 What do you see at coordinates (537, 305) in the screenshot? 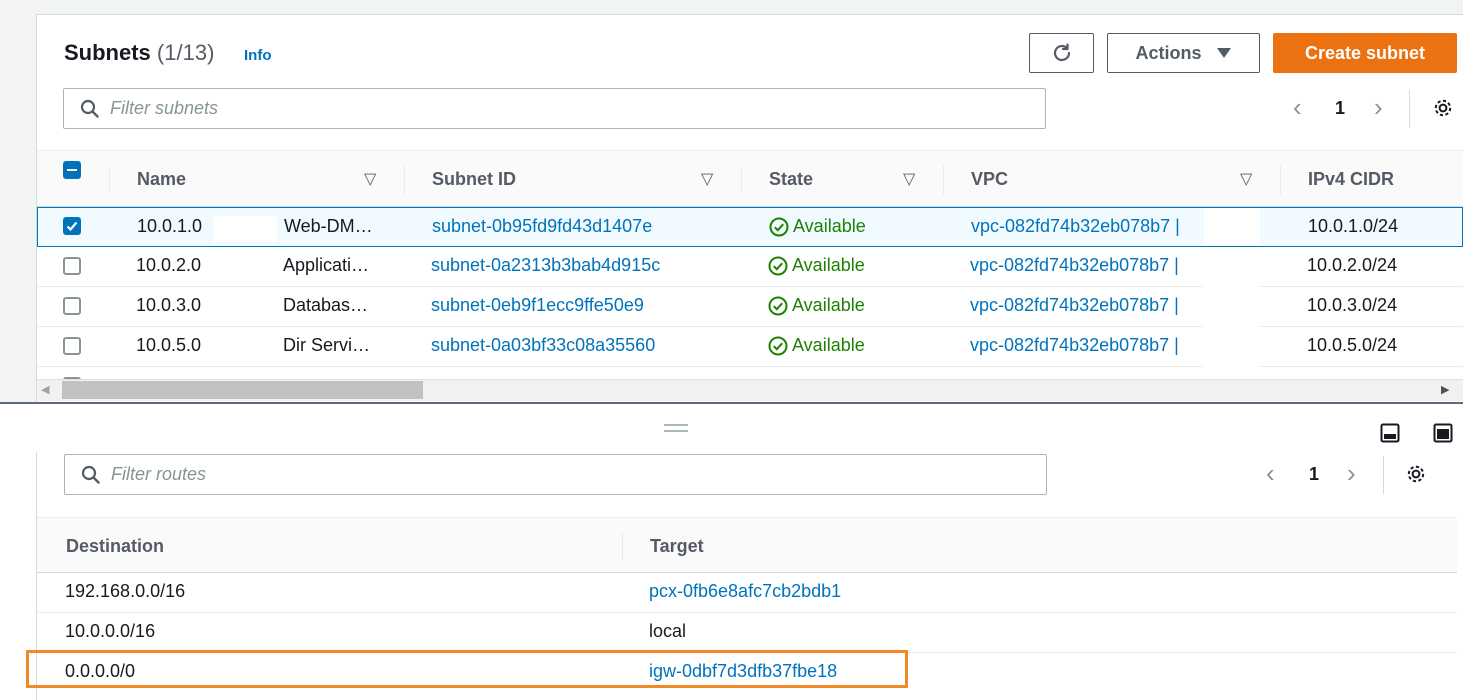
I see `row-subnet-id: subnet-0eb9f1ecc9ffe50e9` at bounding box center [537, 305].